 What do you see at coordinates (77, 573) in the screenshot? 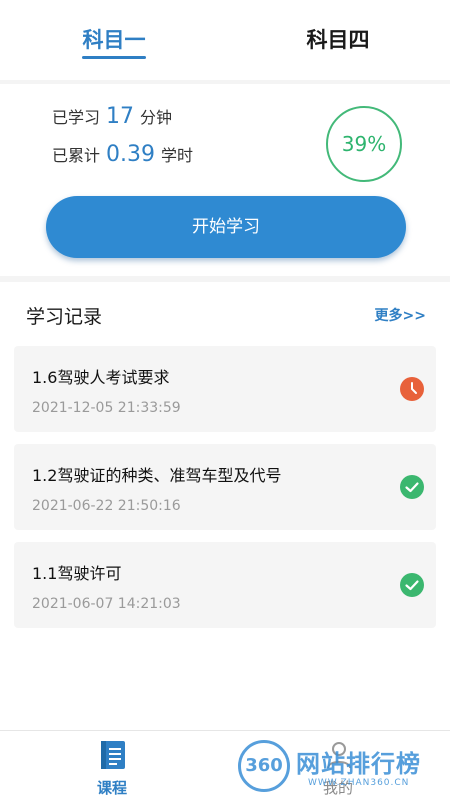
I see `record-title: 1.1驾驶许可` at bounding box center [77, 573].